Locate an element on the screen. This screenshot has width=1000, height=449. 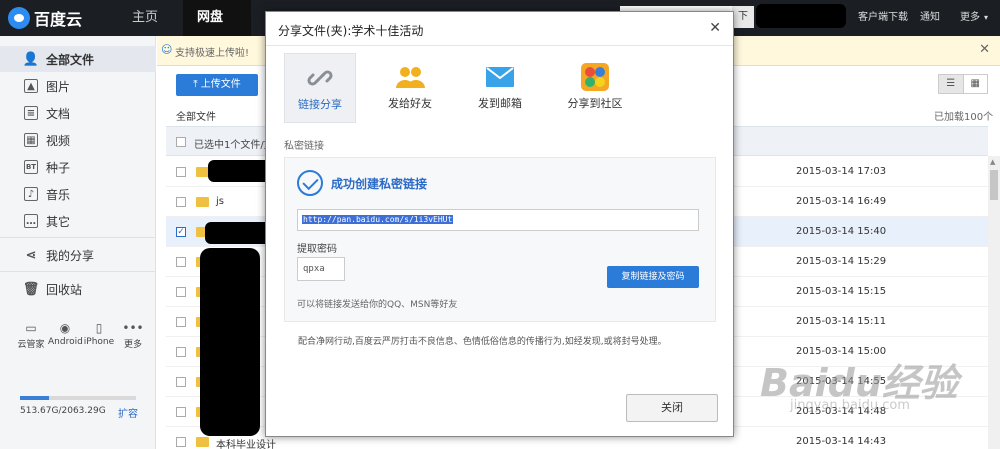
sidebar-item-label: 种子 is located at coordinates (58, 167).